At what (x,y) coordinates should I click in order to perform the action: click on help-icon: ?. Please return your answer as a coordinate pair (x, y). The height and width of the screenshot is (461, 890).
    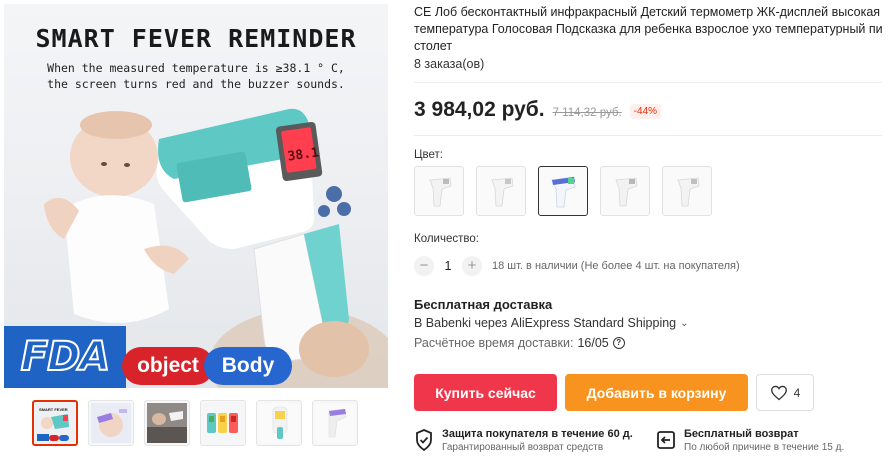
    Looking at the image, I should click on (618, 343).